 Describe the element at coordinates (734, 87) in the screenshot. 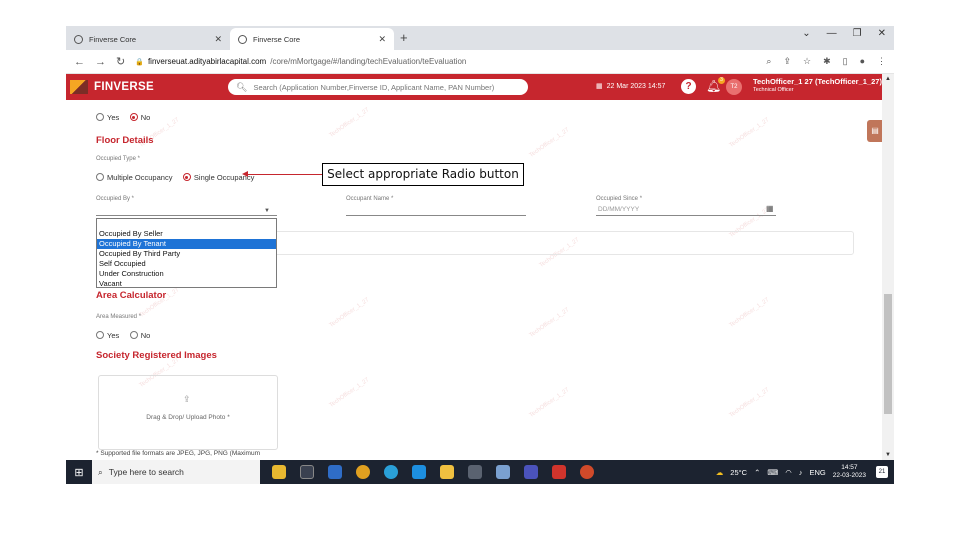

I see `avatar: T2` at that location.